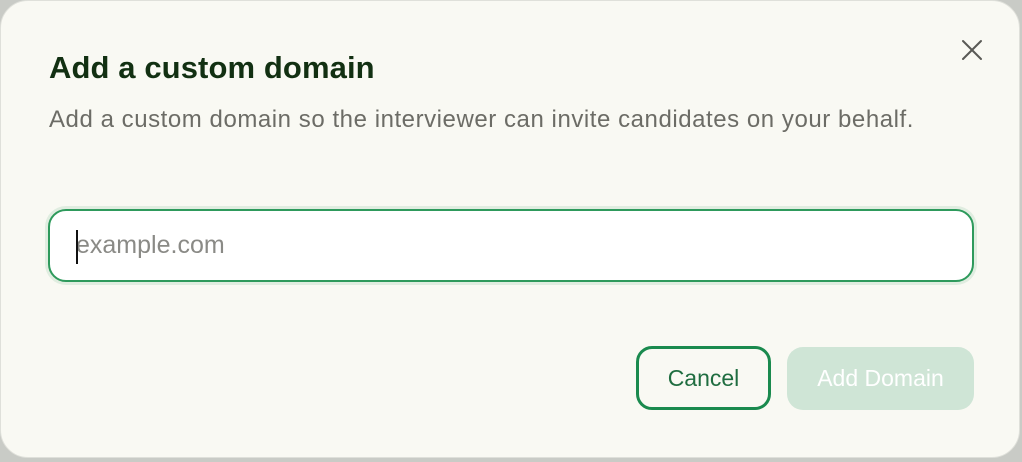  What do you see at coordinates (77, 247) in the screenshot?
I see `text-caret` at bounding box center [77, 247].